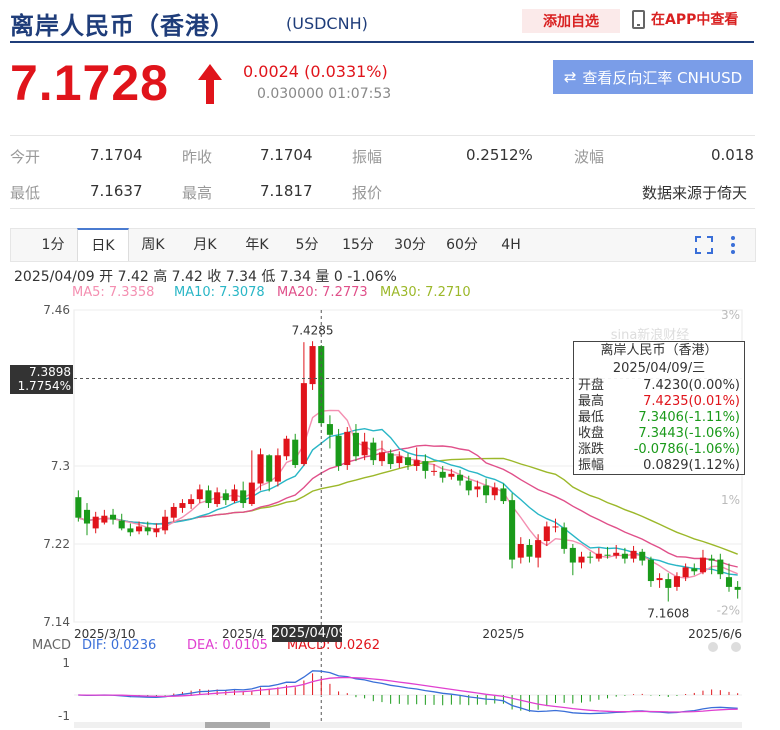 The height and width of the screenshot is (730, 780). What do you see at coordinates (591, 385) in the screenshot?
I see `tooltip-key: 开盘` at bounding box center [591, 385].